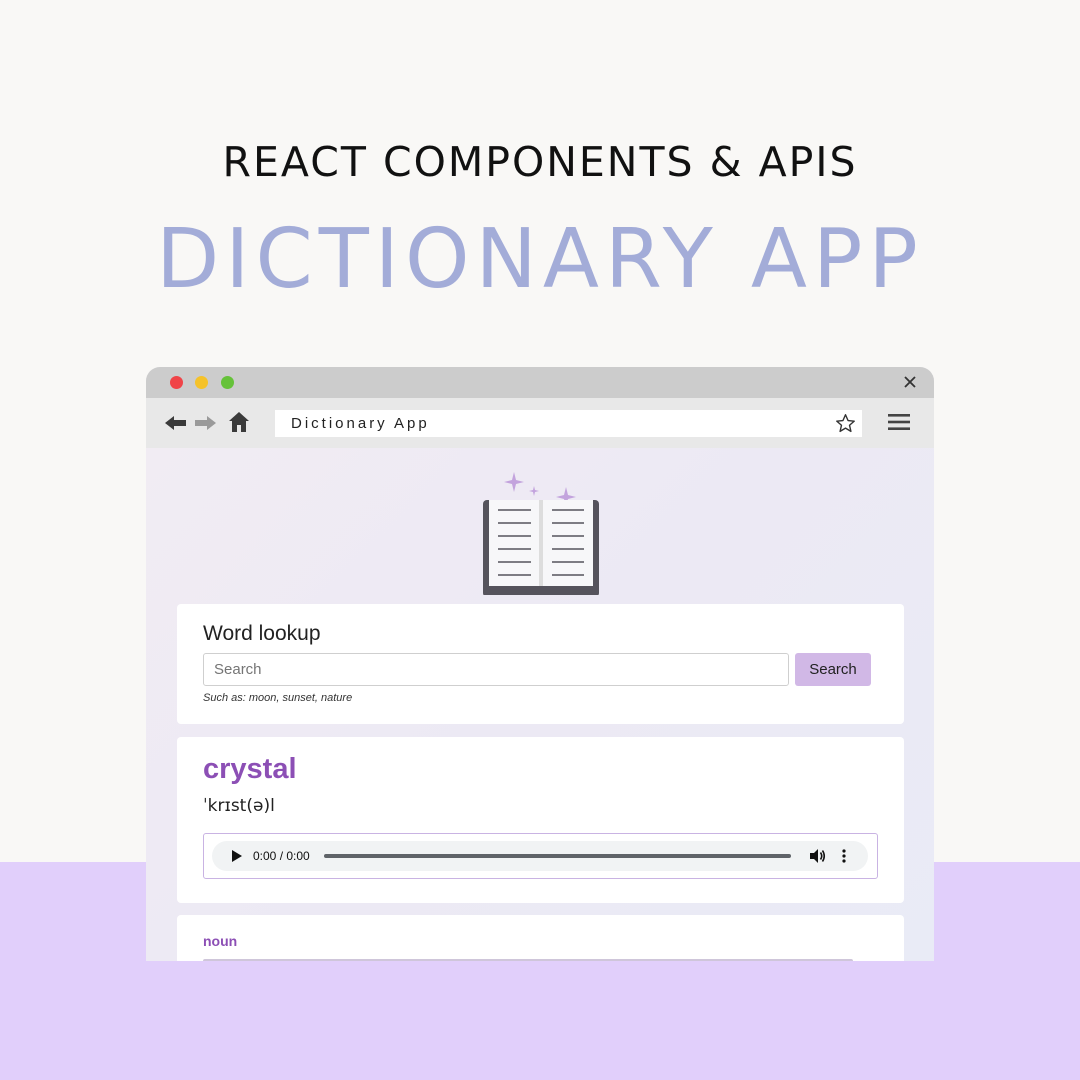 The image size is (1080, 1080). Describe the element at coordinates (220, 941) in the screenshot. I see `part-of-speech-label: noun` at that location.